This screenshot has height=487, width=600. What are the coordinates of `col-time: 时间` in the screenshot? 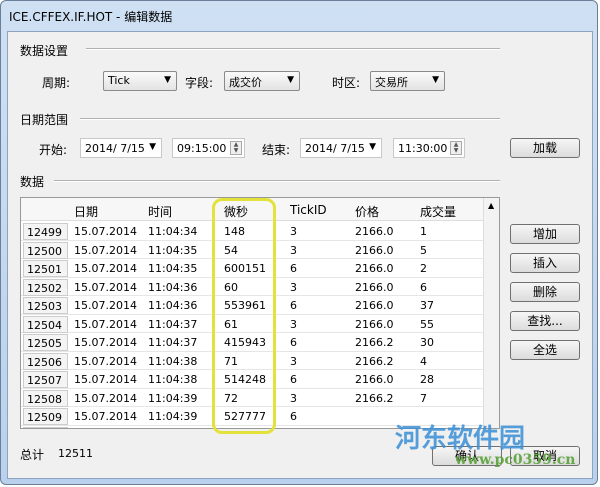 It's located at (160, 211).